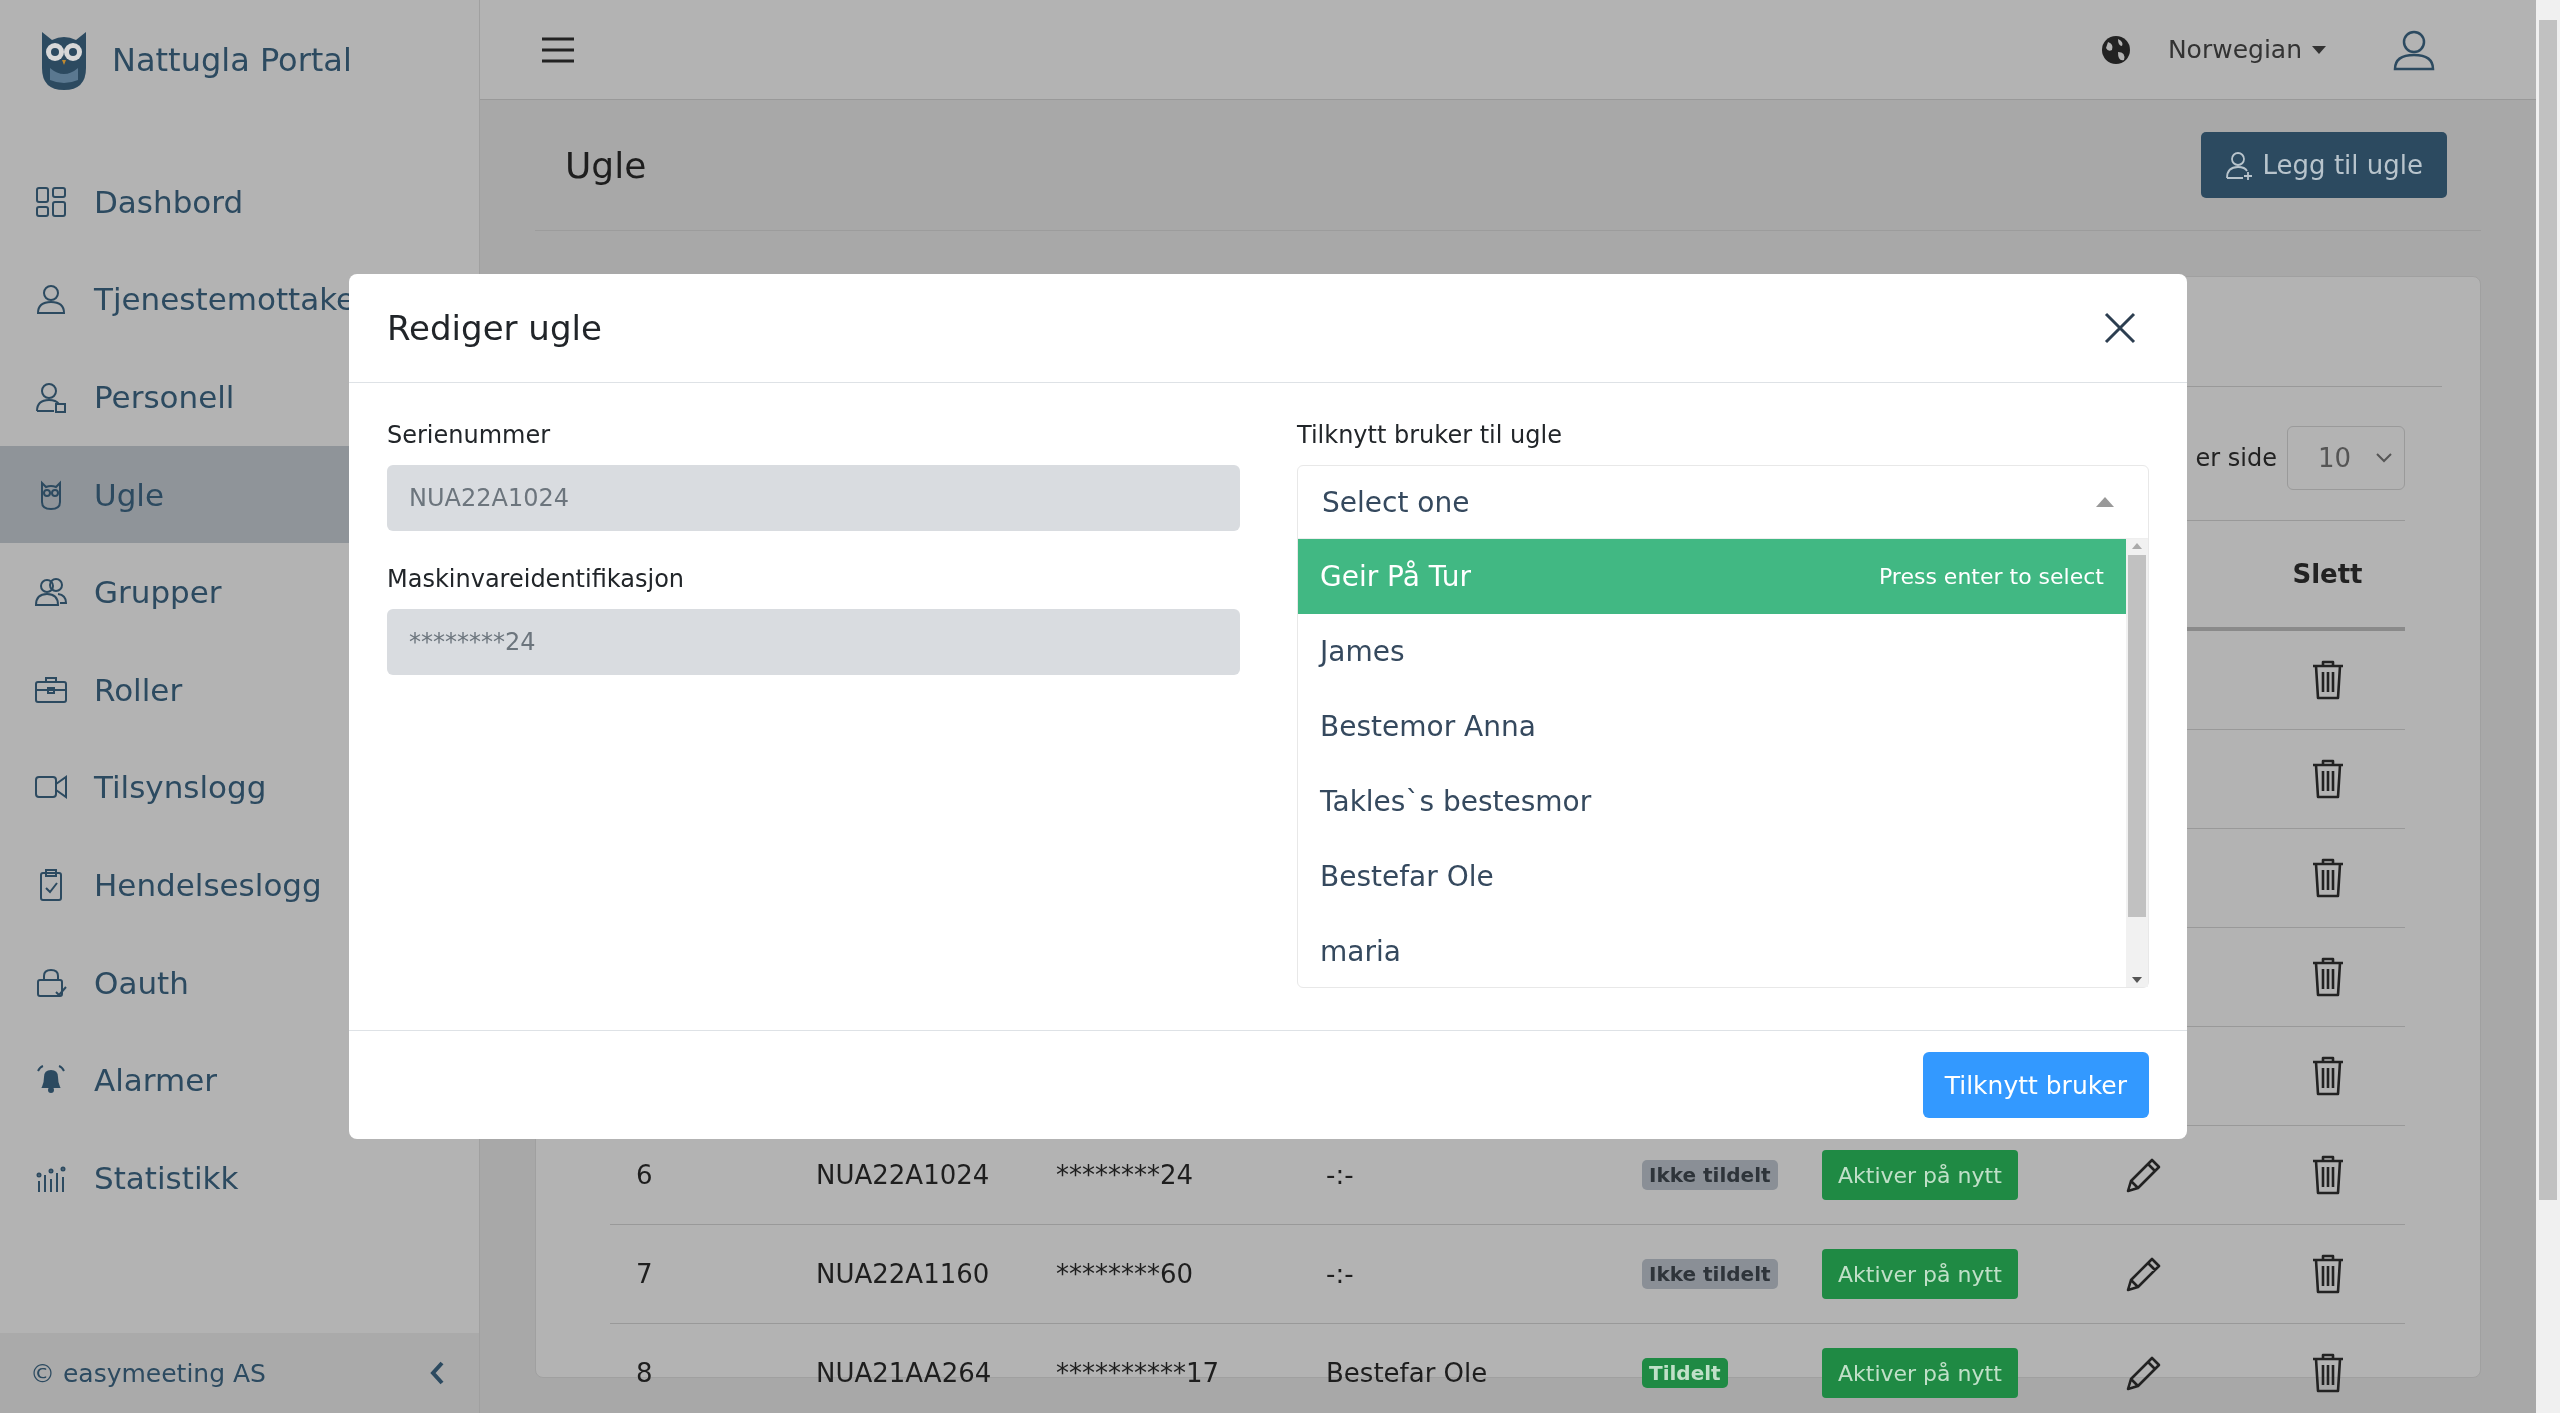 This screenshot has height=1413, width=2560. I want to click on sidebar-item: Tilsynslogg, so click(239, 787).